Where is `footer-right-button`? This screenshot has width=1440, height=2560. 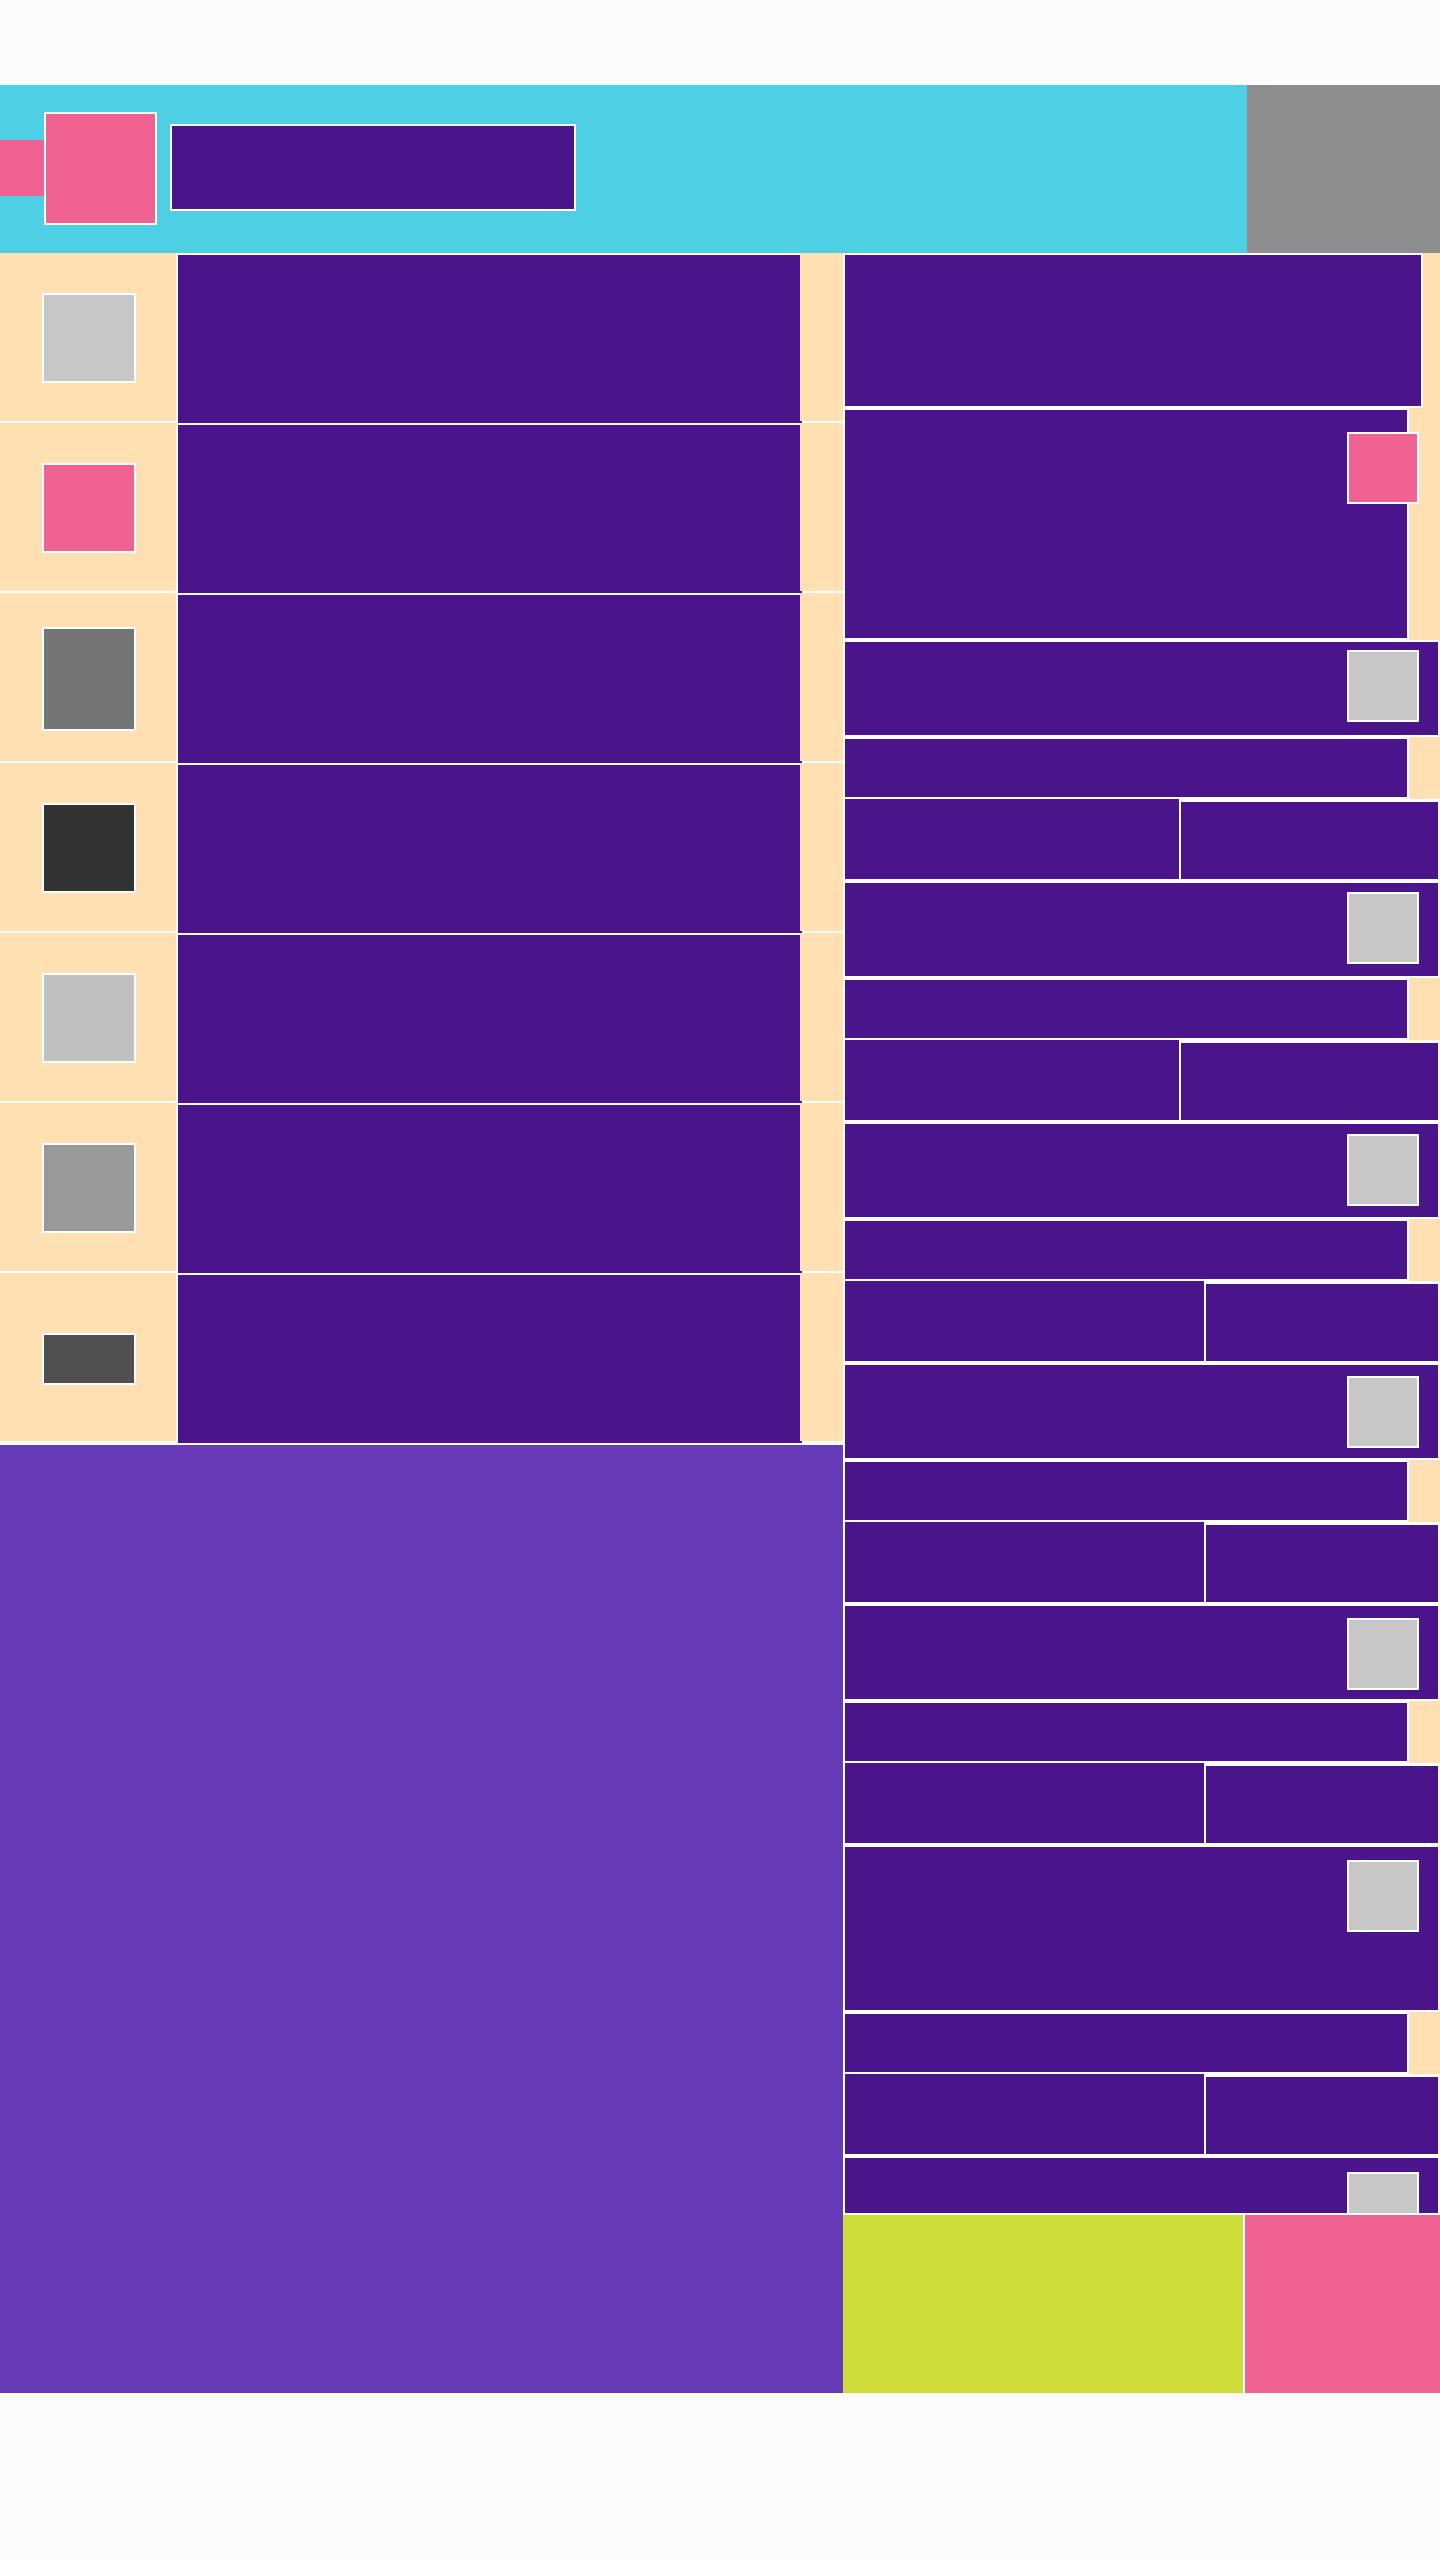
footer-right-button is located at coordinates (1341, 2304).